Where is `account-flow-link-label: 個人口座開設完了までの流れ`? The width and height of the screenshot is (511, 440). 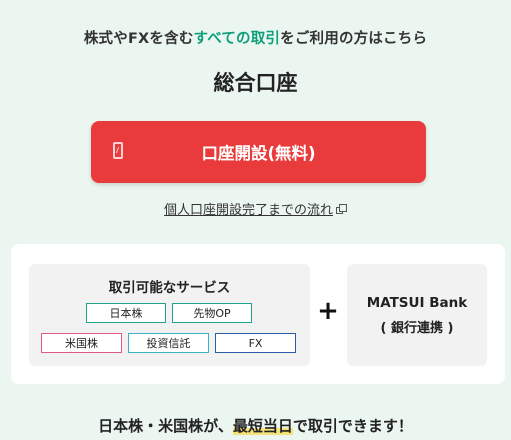 account-flow-link-label: 個人口座開設完了までの流れ is located at coordinates (248, 210).